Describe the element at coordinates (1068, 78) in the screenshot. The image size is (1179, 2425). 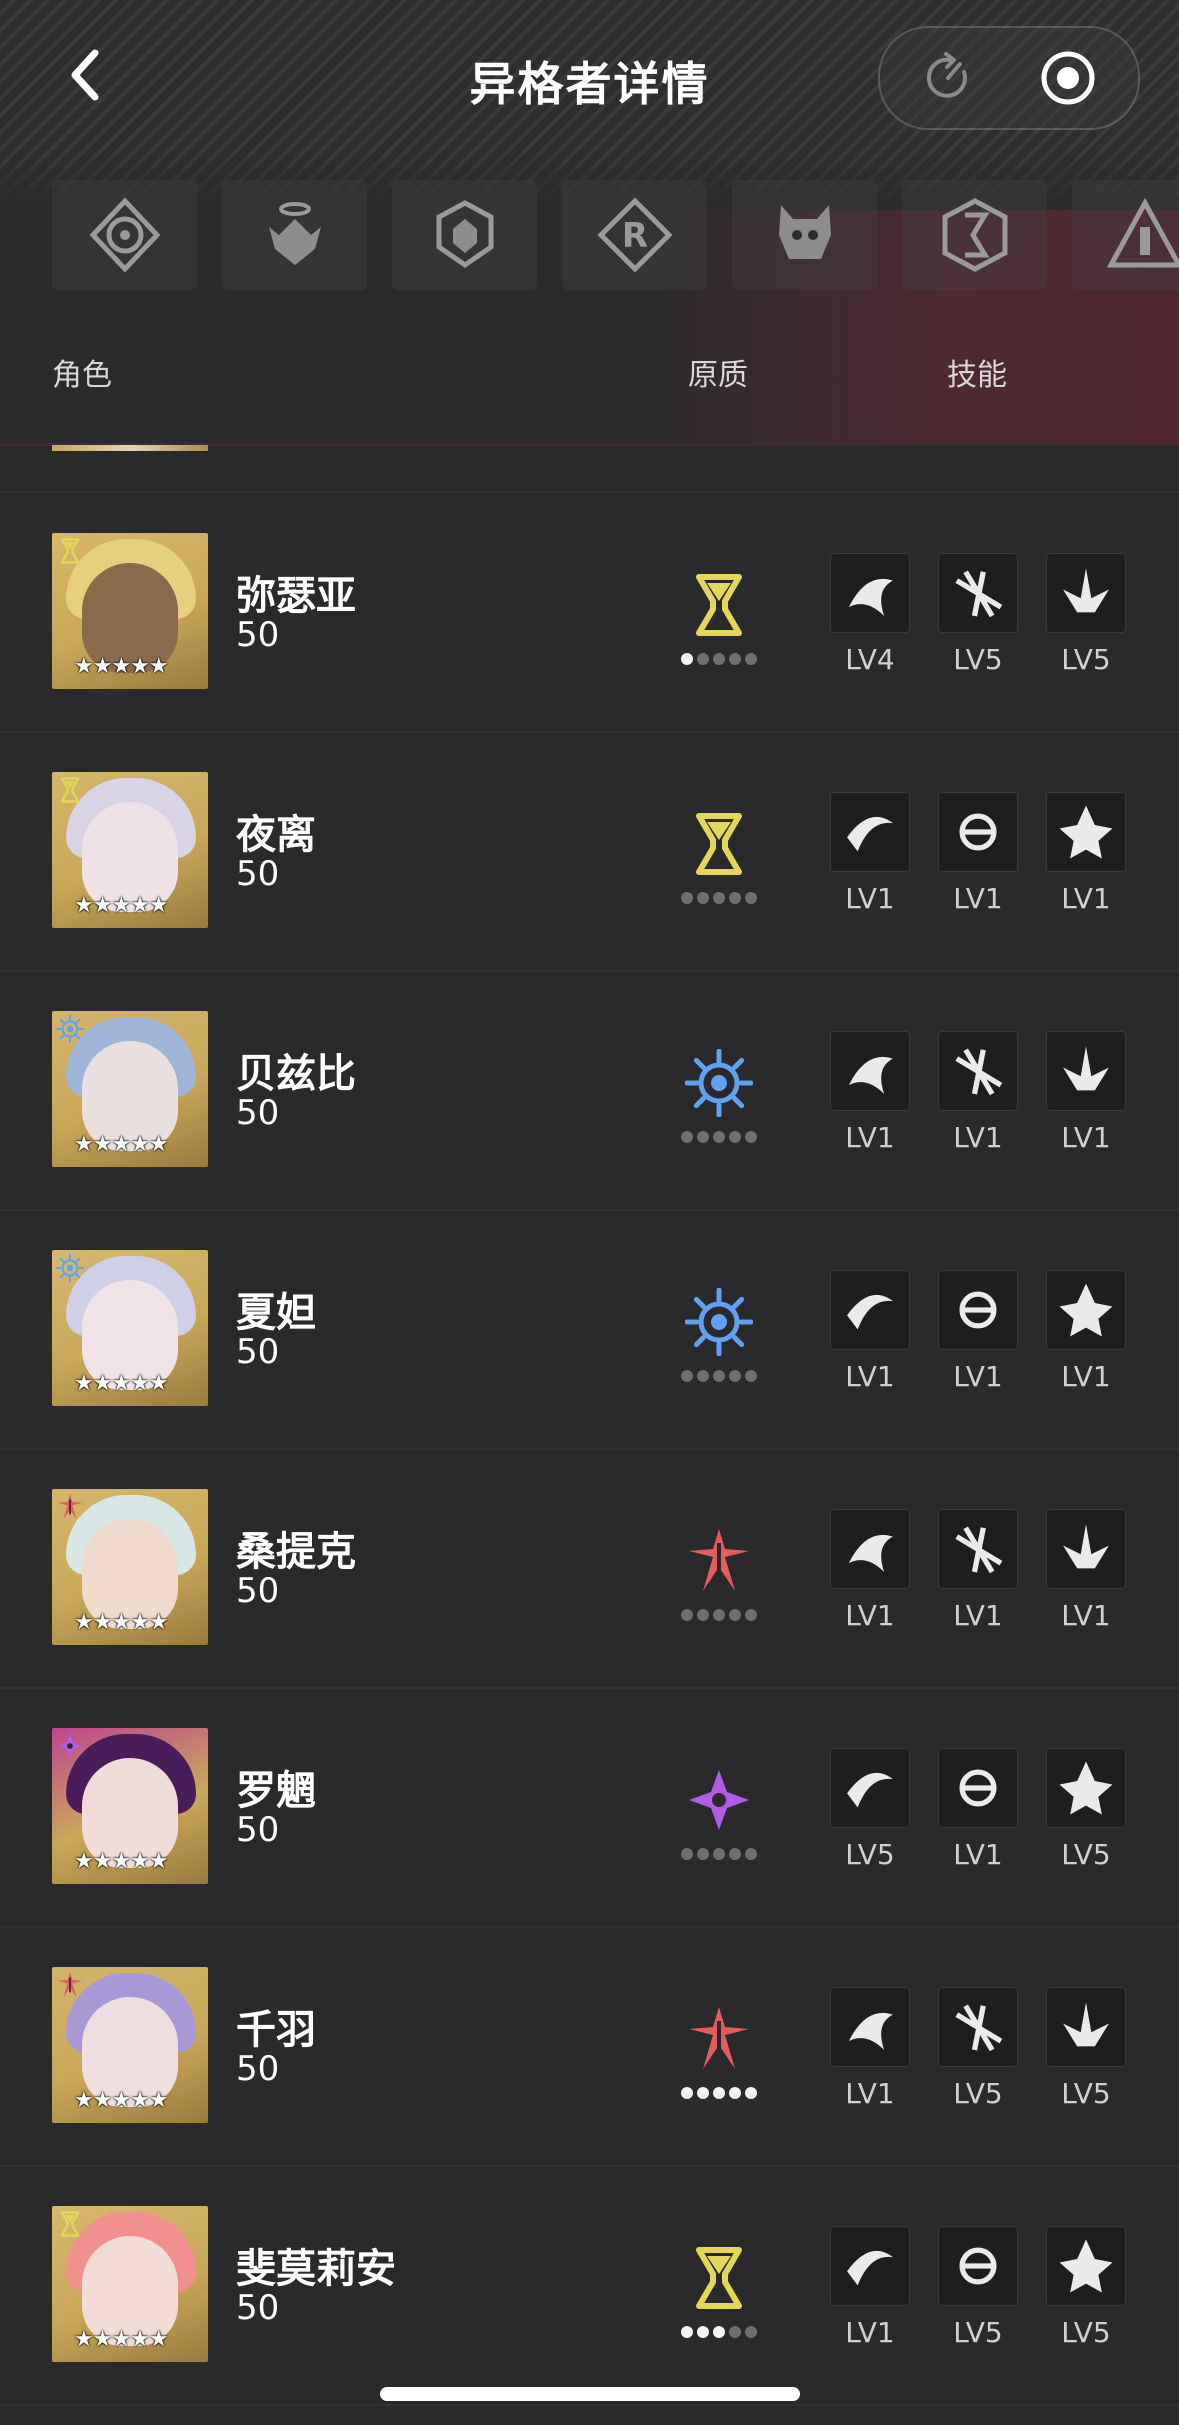
I see `record-icon` at that location.